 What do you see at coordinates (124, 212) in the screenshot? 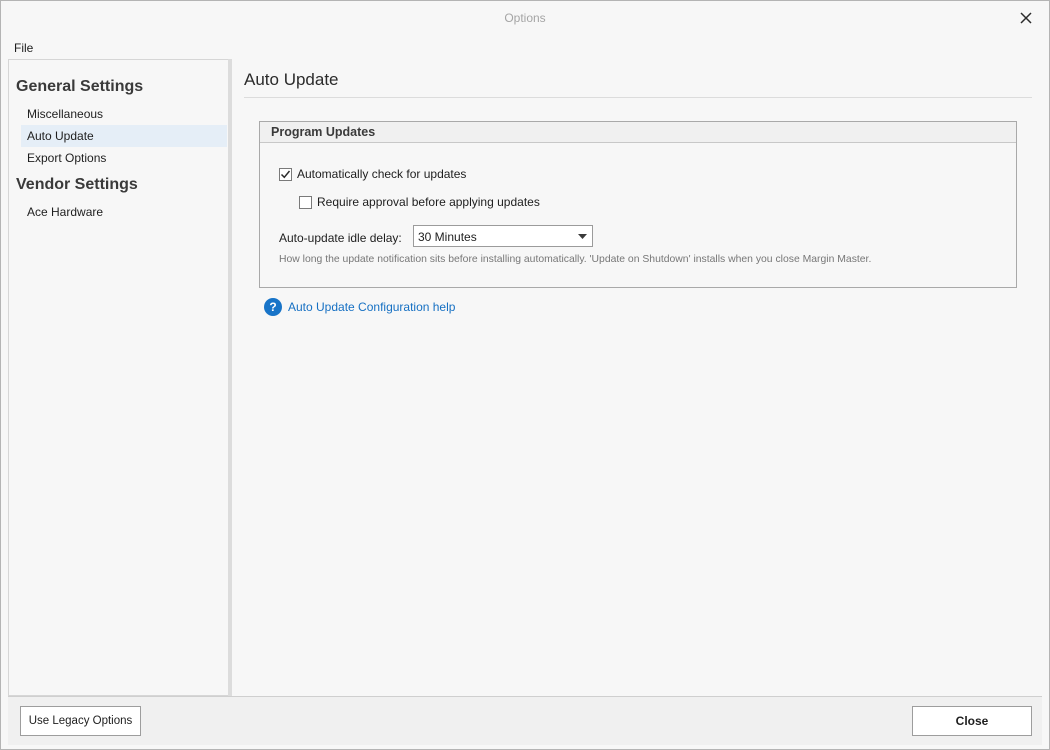
I see `sidebar-item-ace-hardware: Ace Hardware` at bounding box center [124, 212].